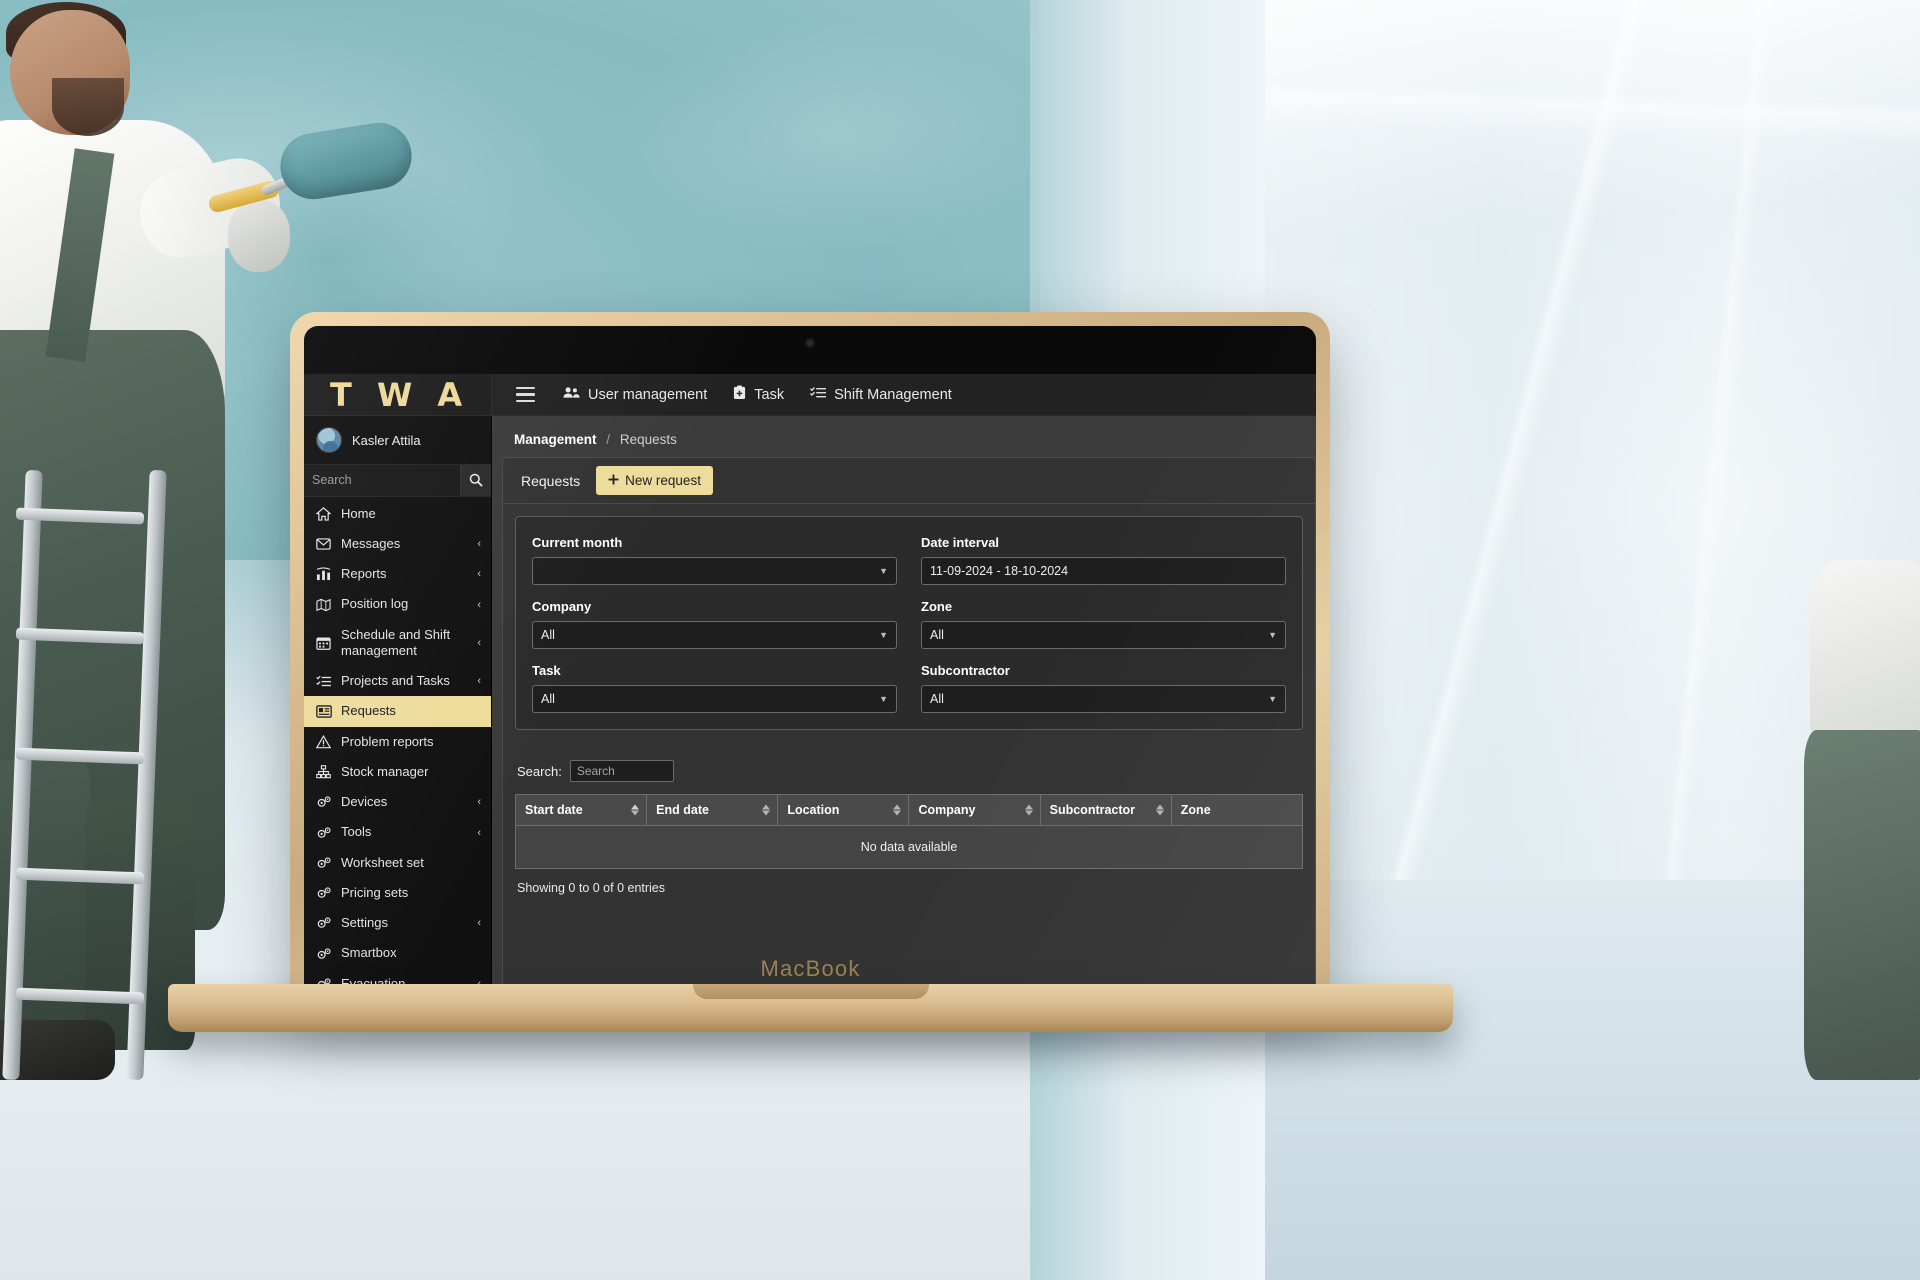 The width and height of the screenshot is (1920, 1280). What do you see at coordinates (539, 771) in the screenshot?
I see `table-search-label: Search:` at bounding box center [539, 771].